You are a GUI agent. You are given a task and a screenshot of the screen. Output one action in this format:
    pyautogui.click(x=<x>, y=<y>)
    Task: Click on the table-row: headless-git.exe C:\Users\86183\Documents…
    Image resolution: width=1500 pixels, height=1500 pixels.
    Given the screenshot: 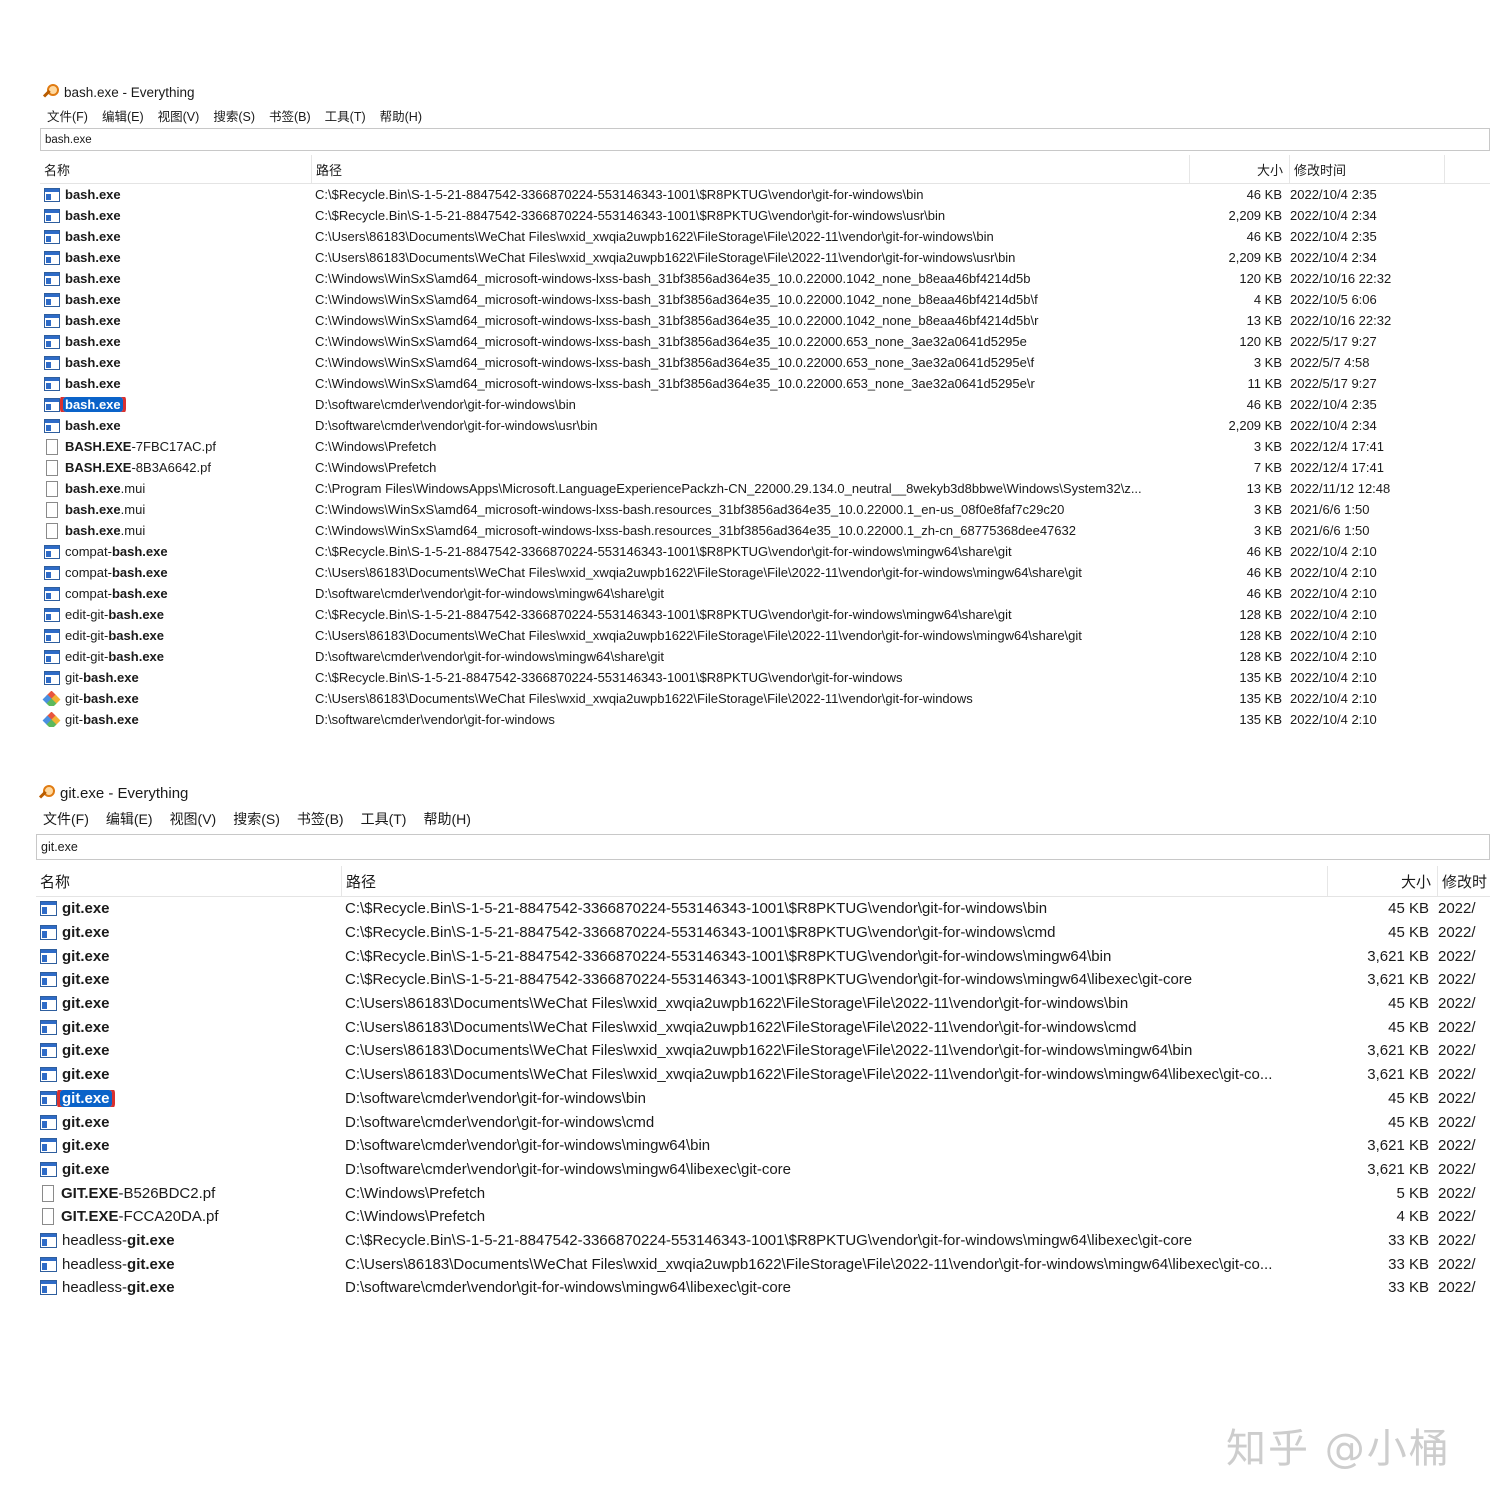 What is the action you would take?
    pyautogui.click(x=763, y=1264)
    